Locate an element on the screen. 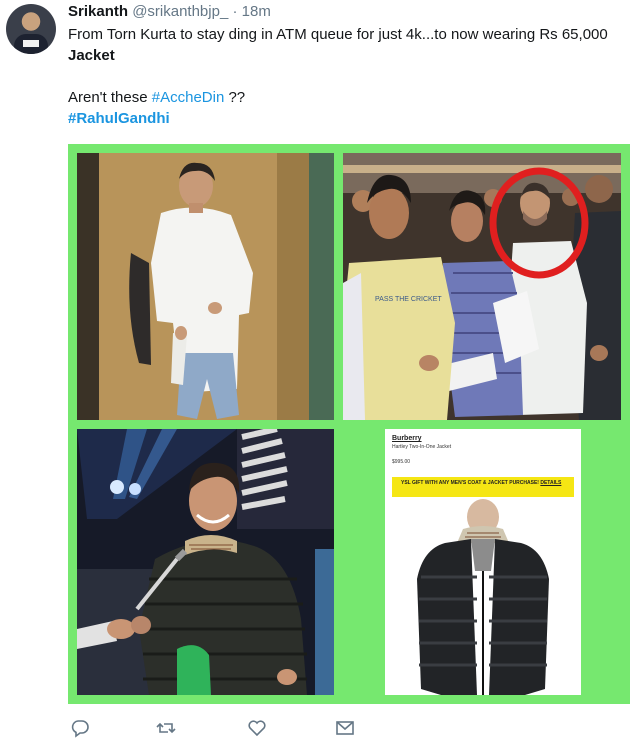 This screenshot has width=640, height=742. tweet-header: Srikanth @srikanthbjp_ · 18m is located at coordinates (169, 12).